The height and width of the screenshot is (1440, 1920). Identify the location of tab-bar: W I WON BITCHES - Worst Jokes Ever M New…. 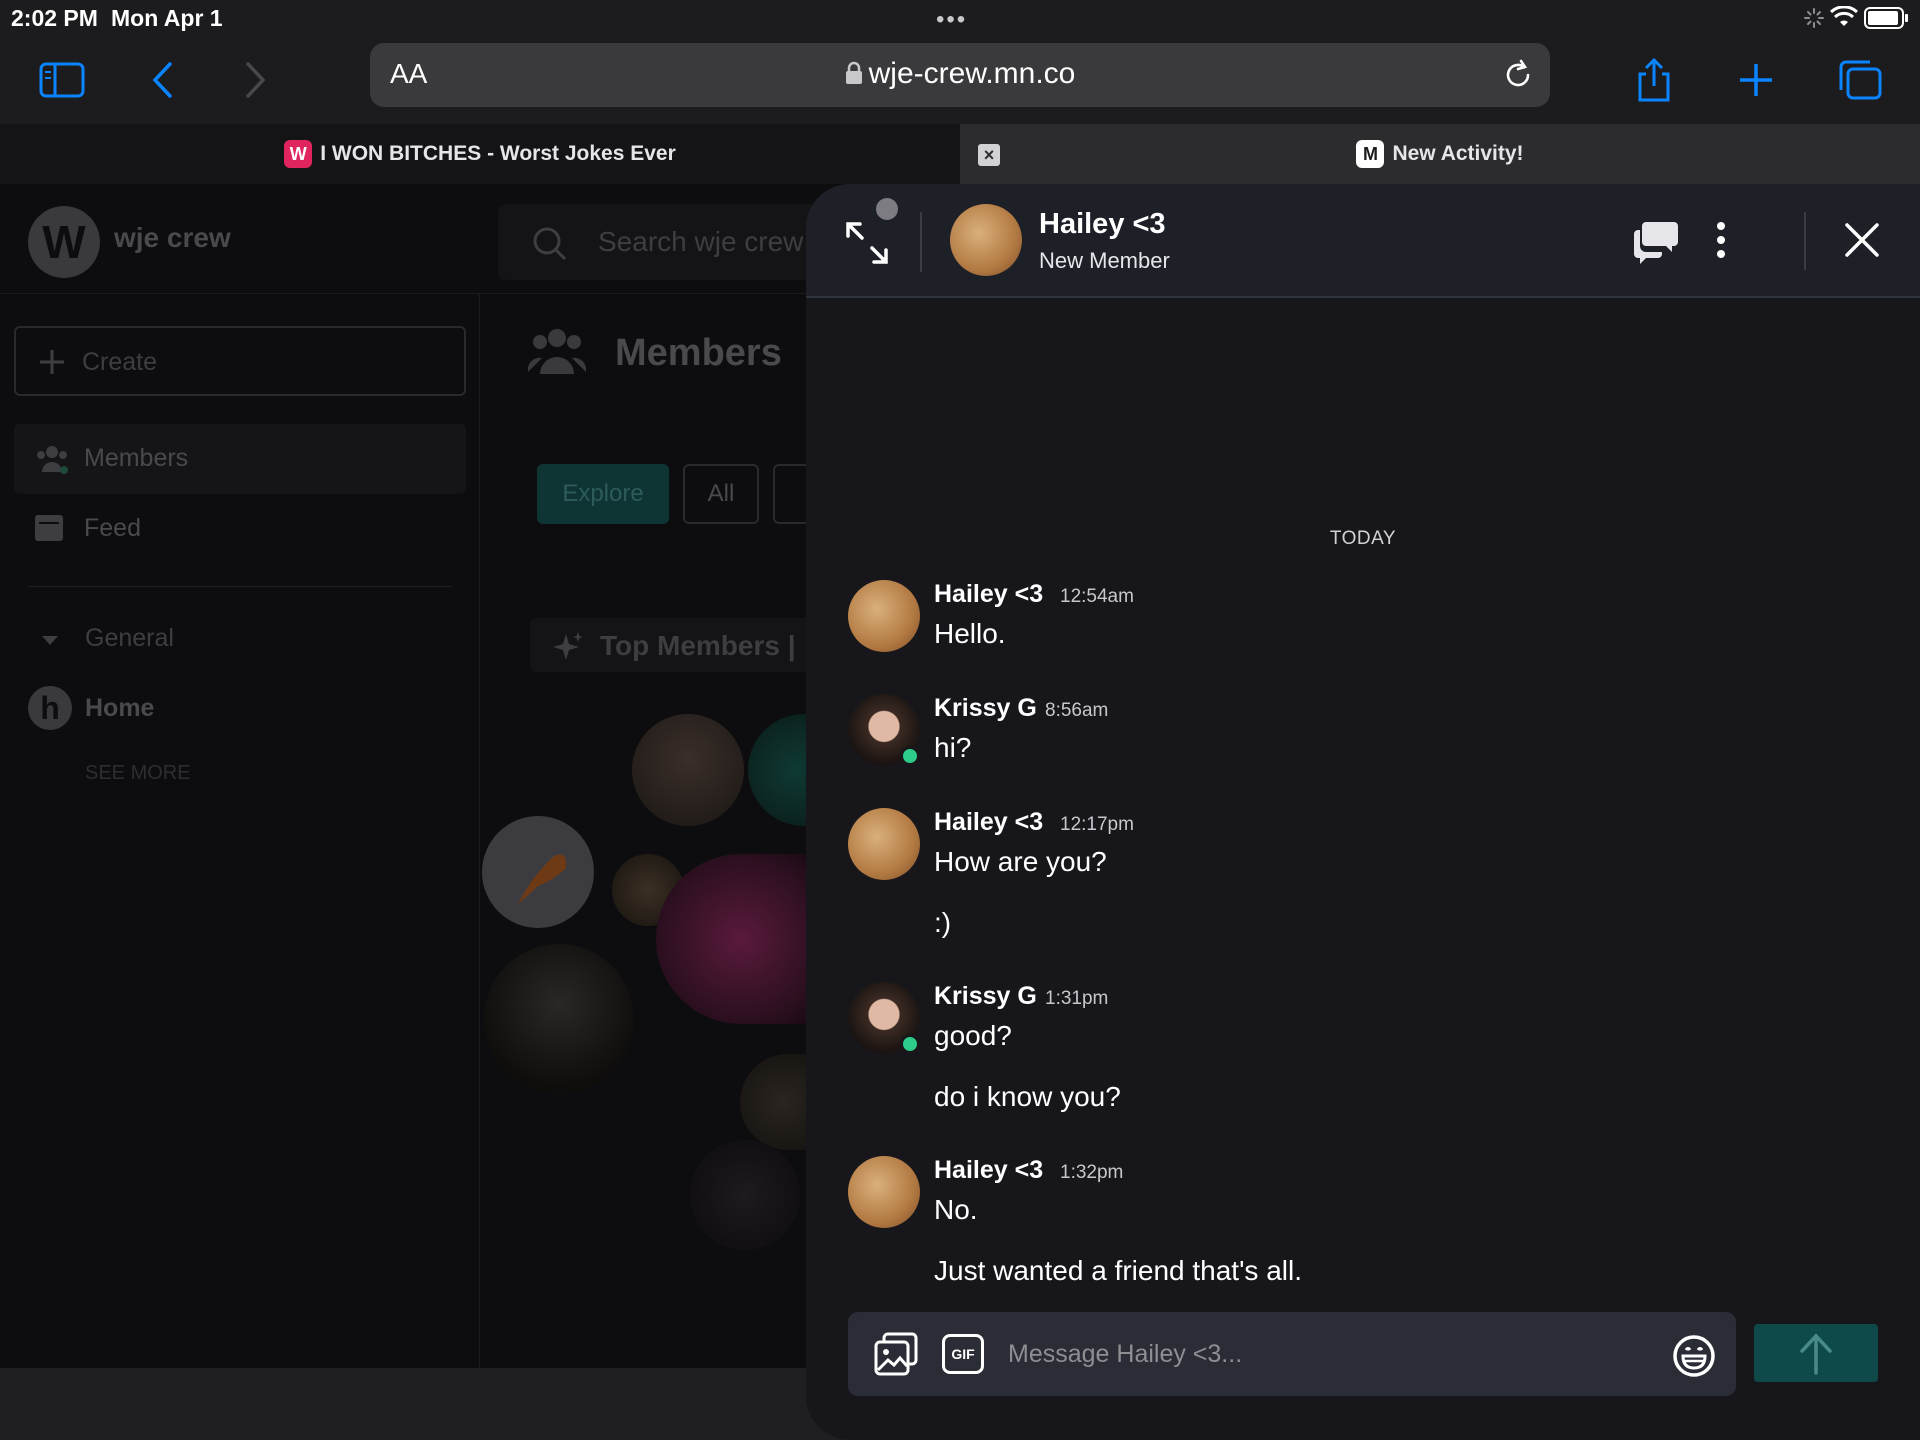
(960, 154).